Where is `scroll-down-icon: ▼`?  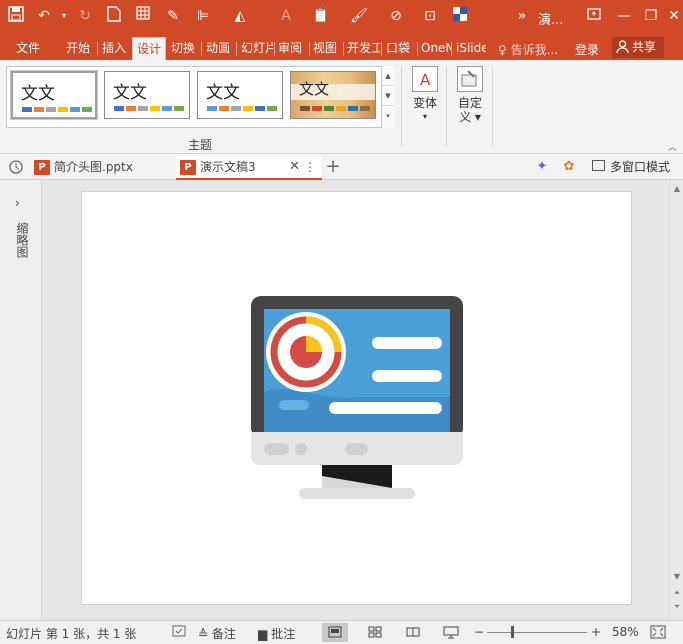 scroll-down-icon: ▼ is located at coordinates (677, 577).